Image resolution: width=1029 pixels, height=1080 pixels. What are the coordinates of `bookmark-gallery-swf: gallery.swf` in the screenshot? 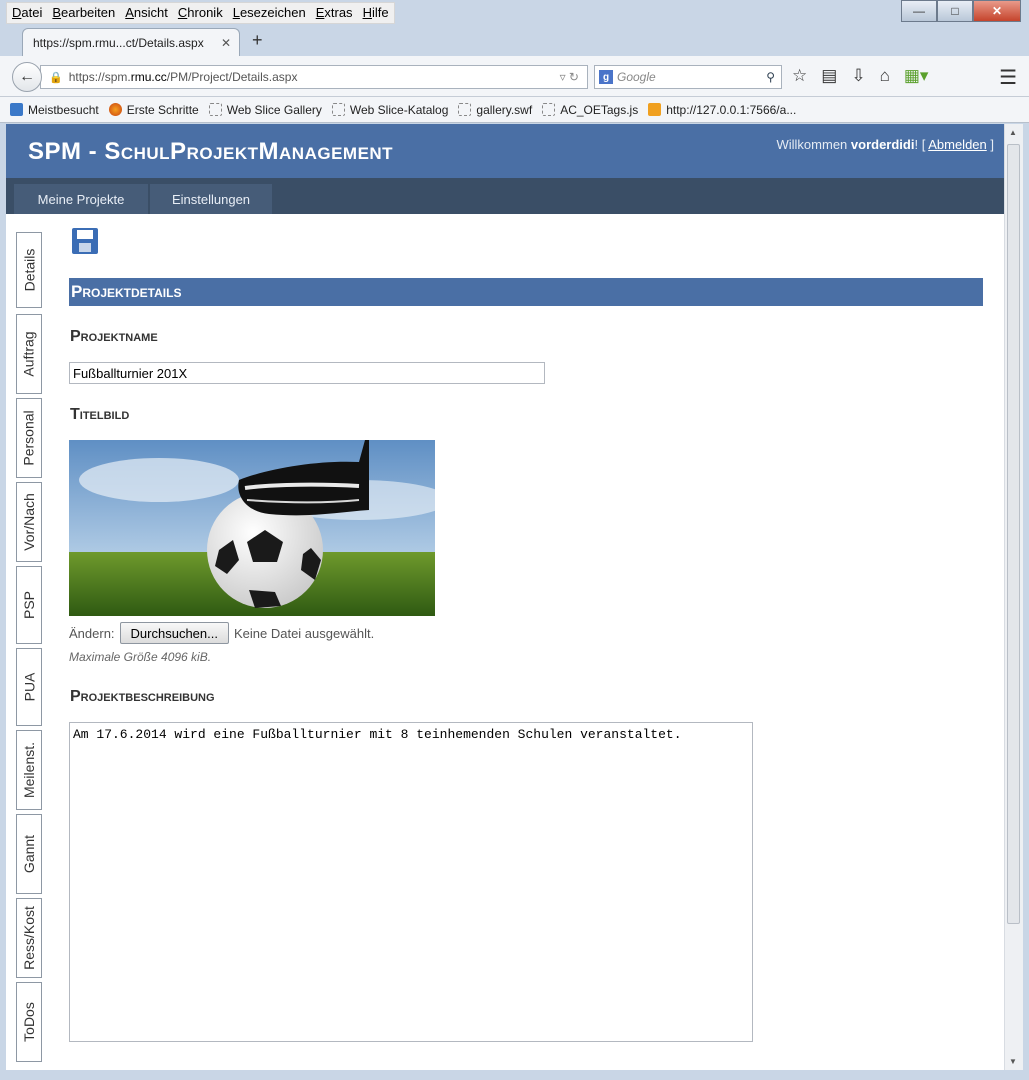 It's located at (495, 110).